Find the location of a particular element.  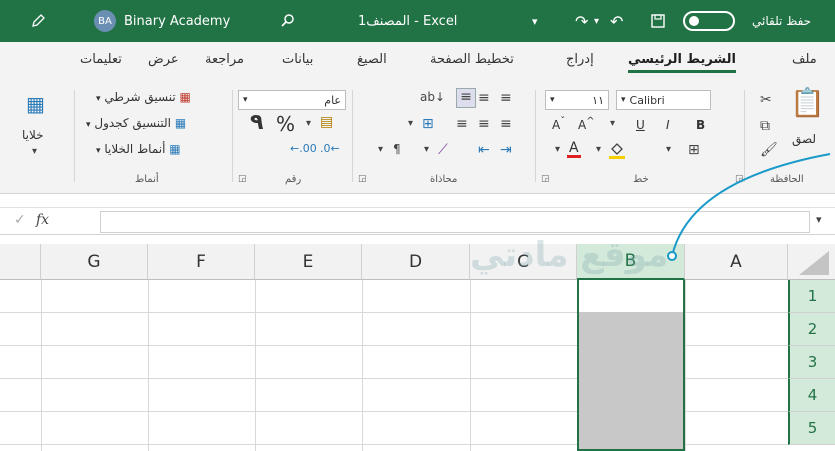

search-icon is located at coordinates (288, 21).